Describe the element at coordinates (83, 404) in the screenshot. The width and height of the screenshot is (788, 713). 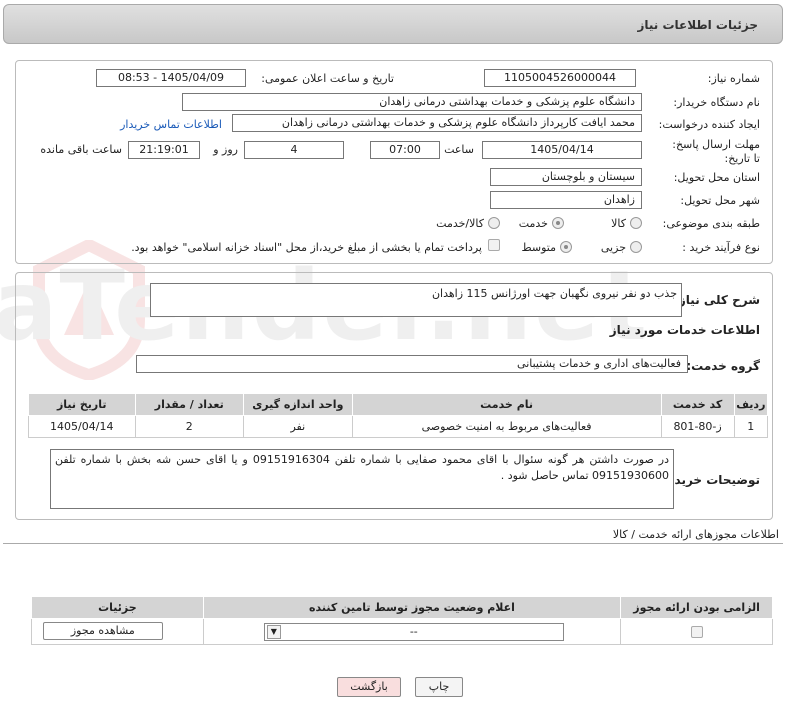
I see `col-date: تاریخ نیاز` at that location.